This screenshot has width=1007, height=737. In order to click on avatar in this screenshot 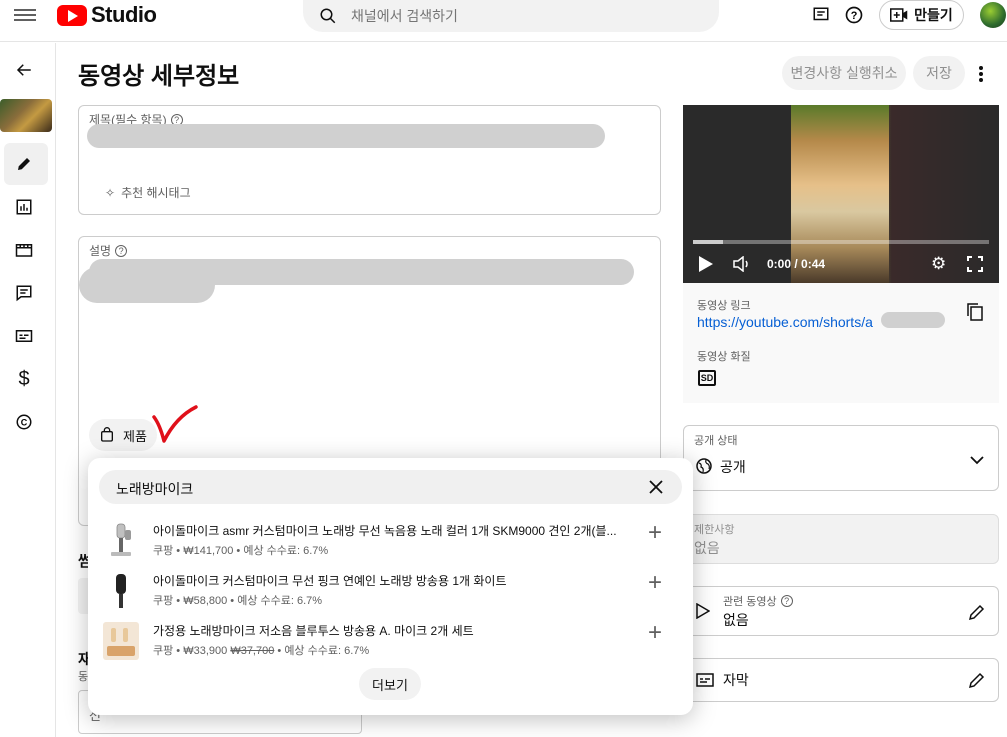, I will do `click(993, 15)`.